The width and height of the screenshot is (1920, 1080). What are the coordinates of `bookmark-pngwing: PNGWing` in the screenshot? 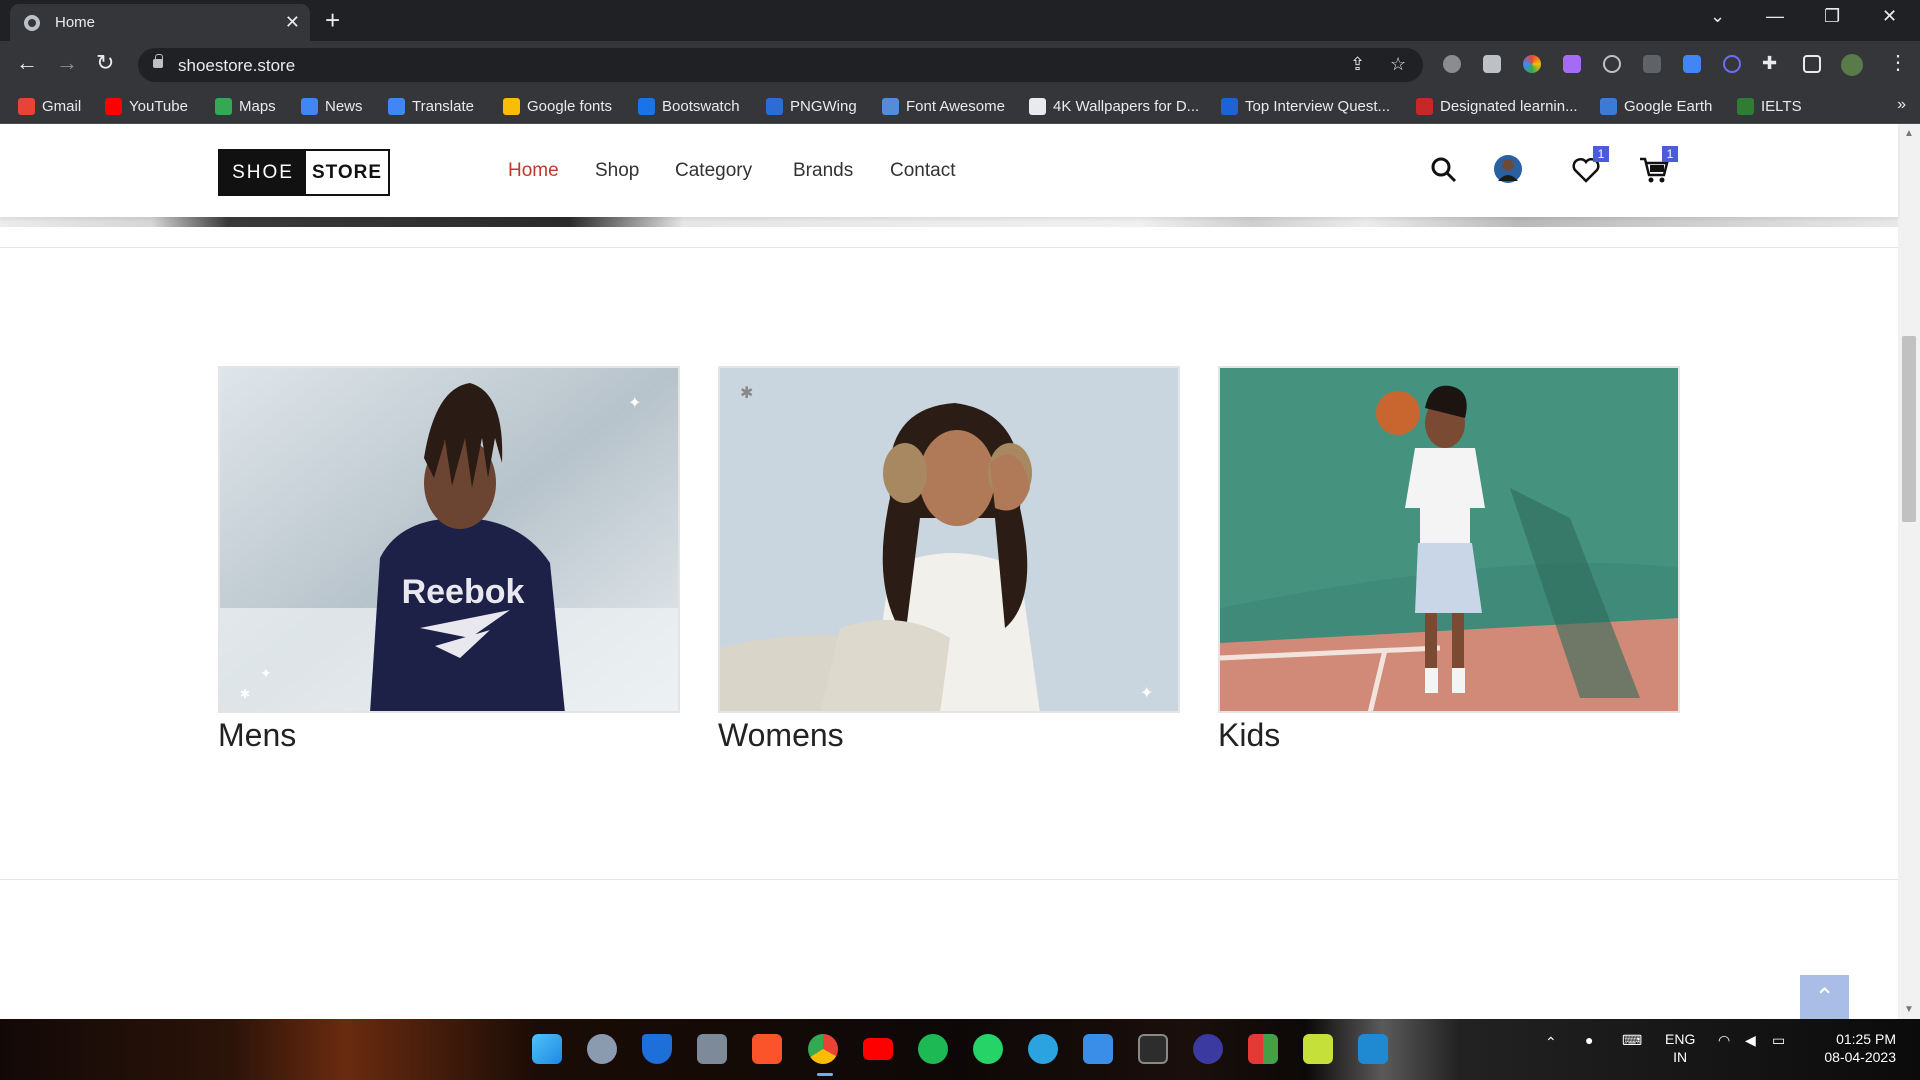 It's located at (811, 106).